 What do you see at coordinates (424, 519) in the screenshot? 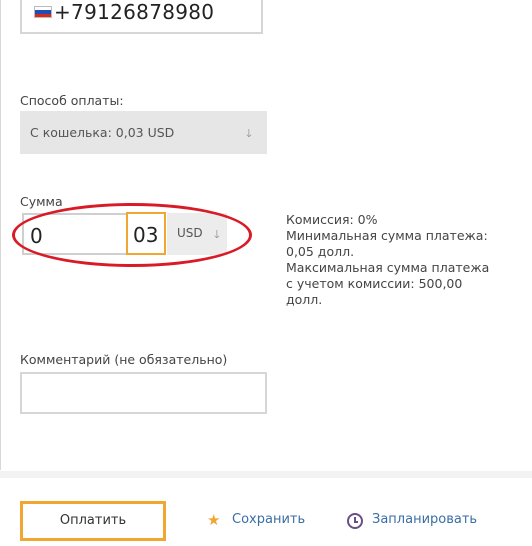
I see `schedule-link: Запланировать` at bounding box center [424, 519].